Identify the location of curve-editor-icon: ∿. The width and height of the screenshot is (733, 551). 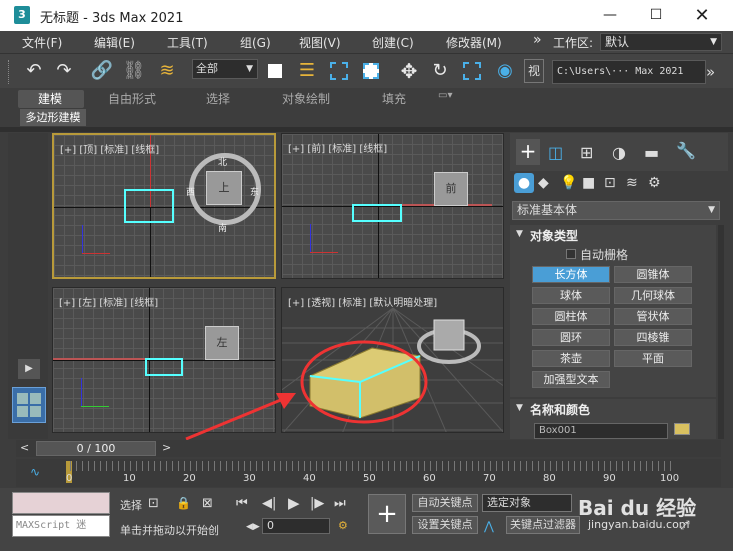
(35, 472).